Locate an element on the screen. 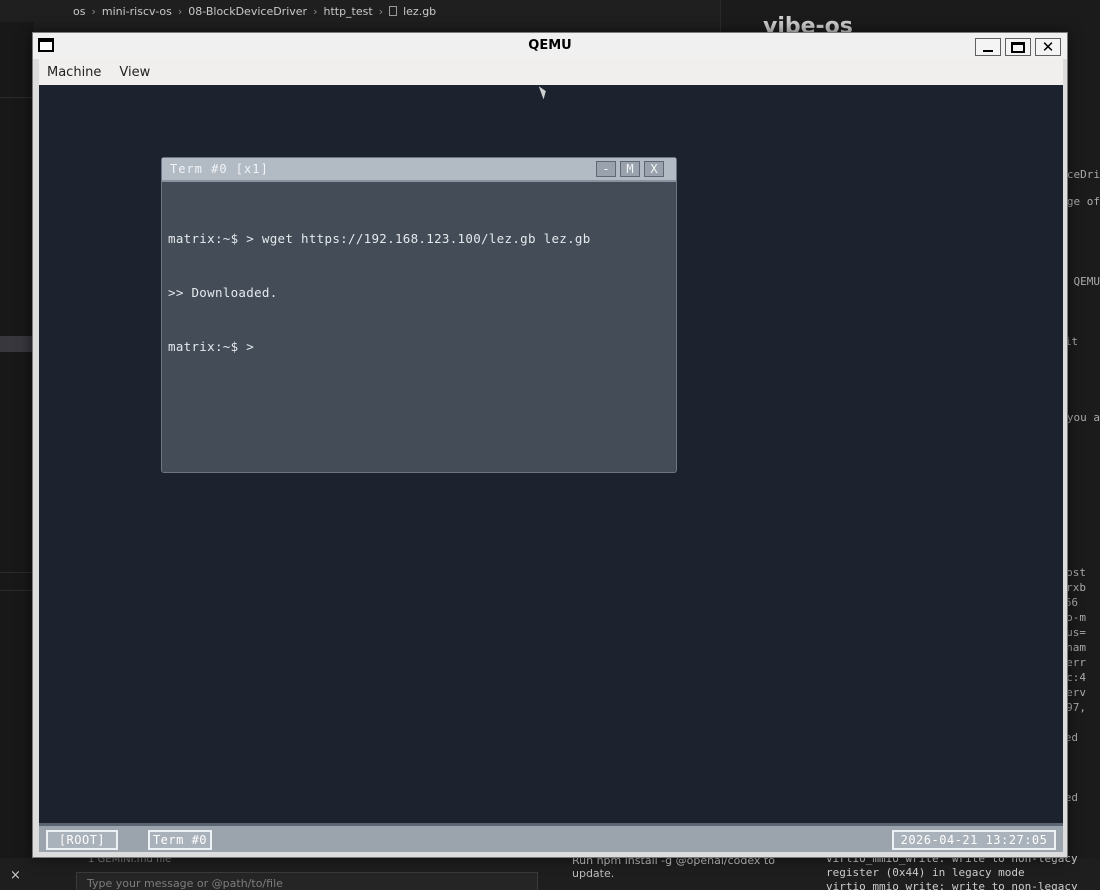 The image size is (1100, 890). close-button: ✕ is located at coordinates (1048, 47).